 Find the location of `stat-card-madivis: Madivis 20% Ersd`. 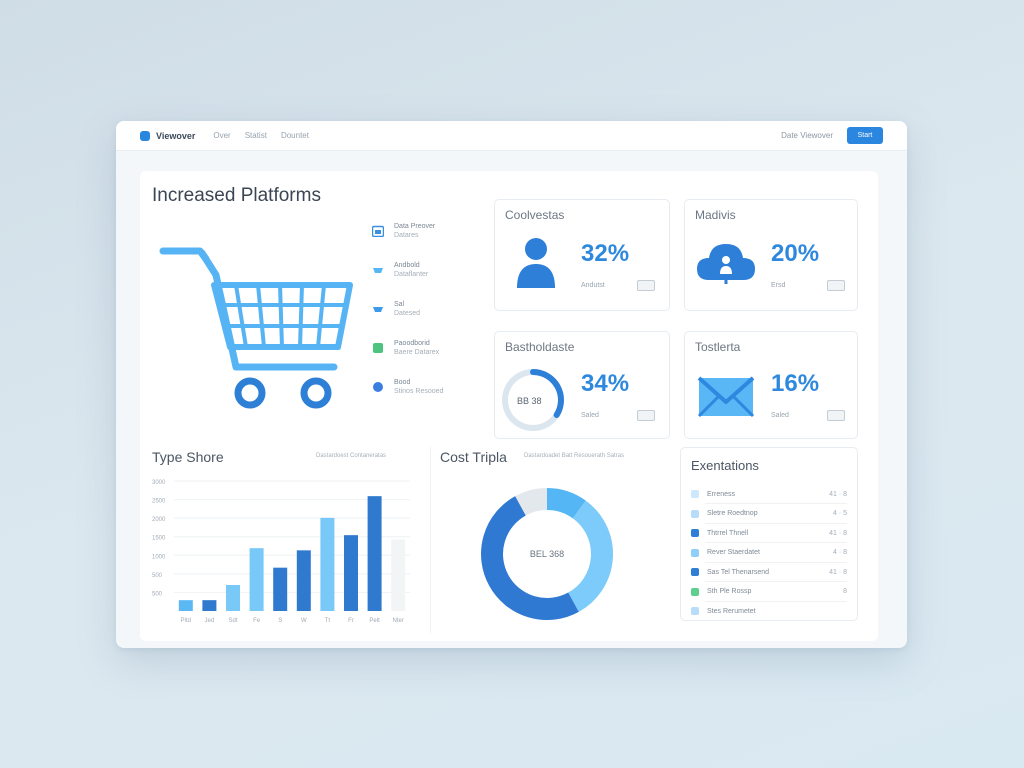

stat-card-madivis: Madivis 20% Ersd is located at coordinates (771, 255).